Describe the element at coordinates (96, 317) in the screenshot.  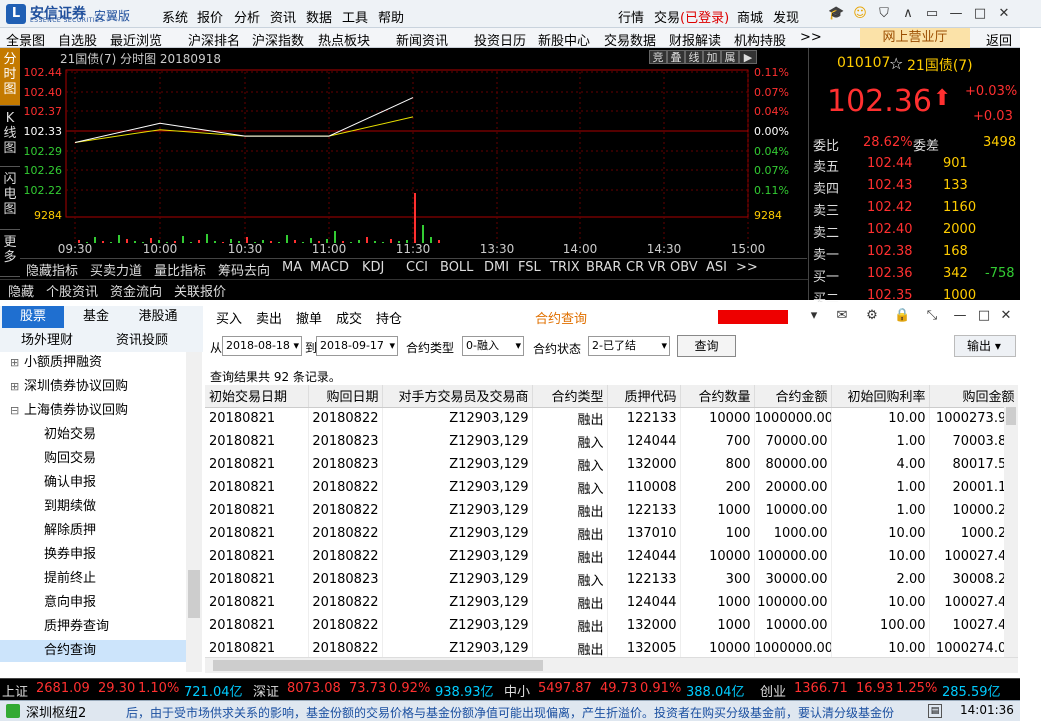
I see `tab-funds: 基金` at that location.